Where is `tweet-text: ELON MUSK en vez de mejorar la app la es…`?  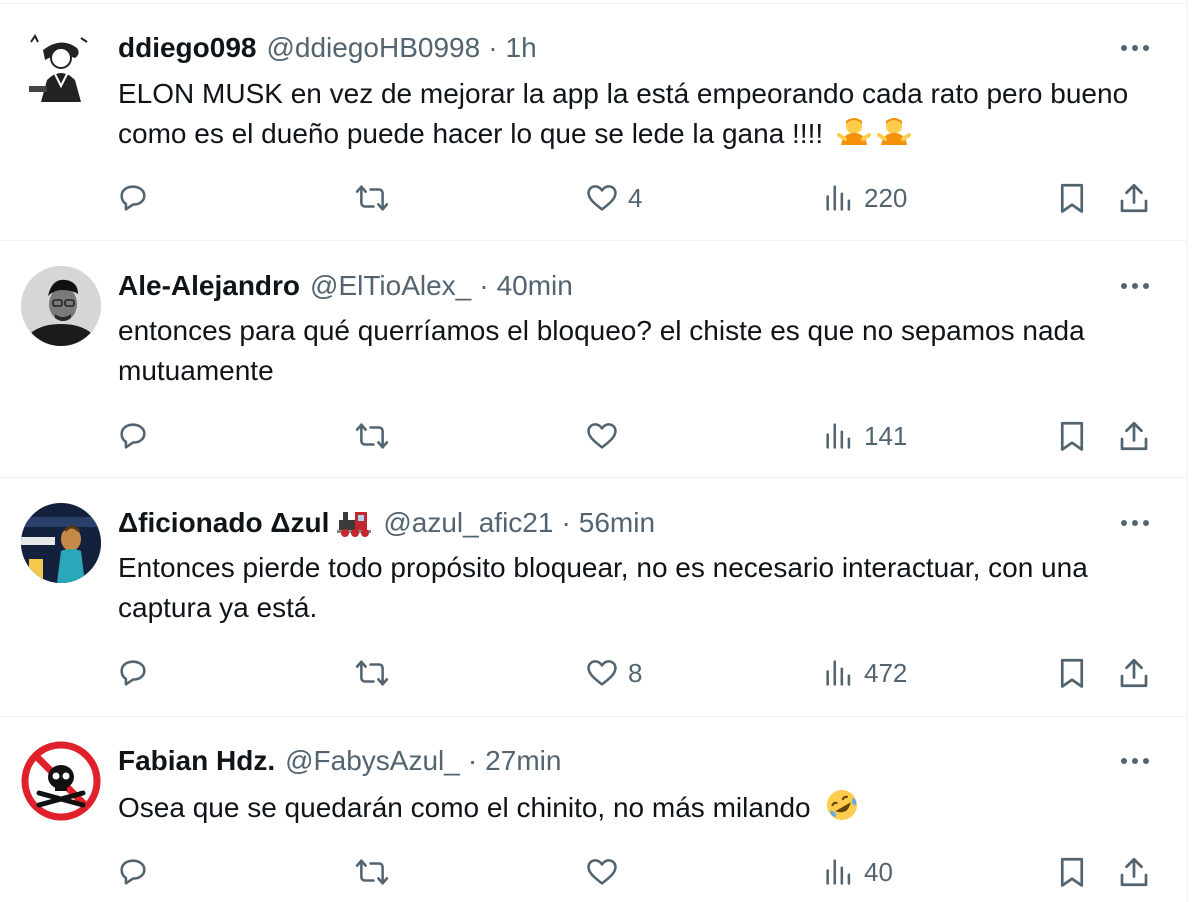
tweet-text: ELON MUSK en vez de mejorar la app la es… is located at coordinates (633, 117).